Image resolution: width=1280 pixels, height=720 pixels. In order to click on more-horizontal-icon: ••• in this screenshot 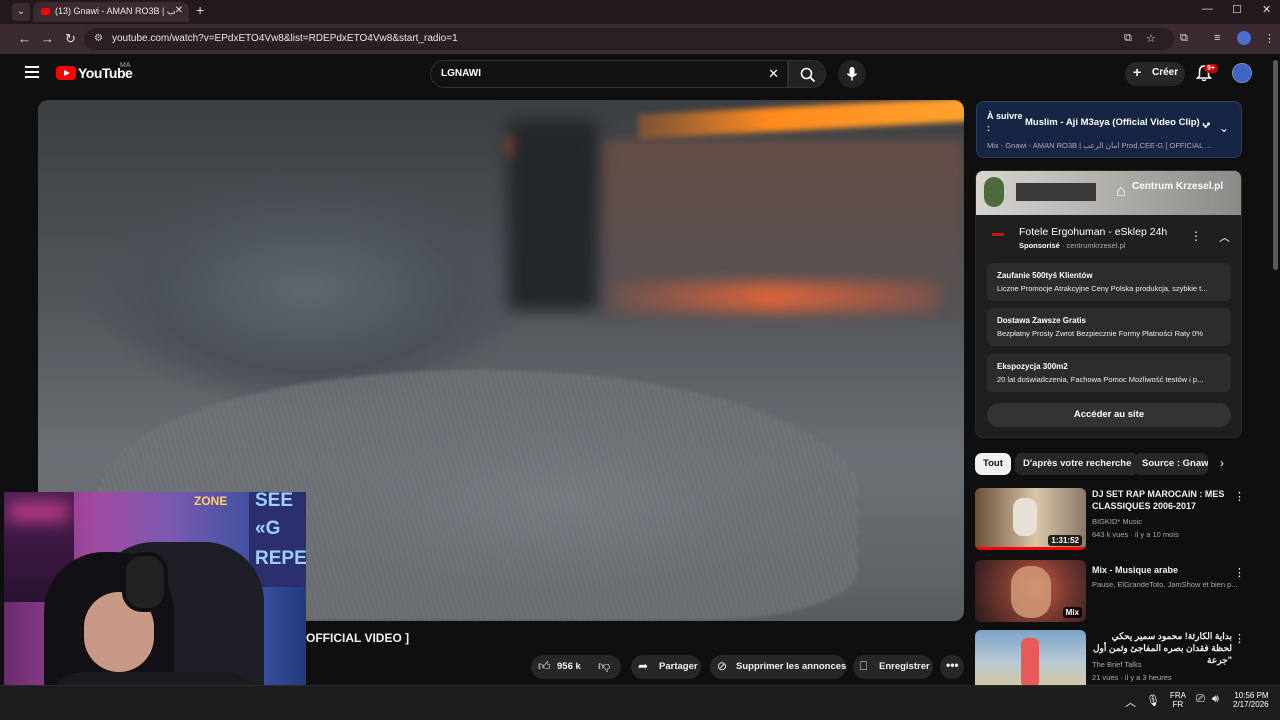, I will do `click(952, 665)`.